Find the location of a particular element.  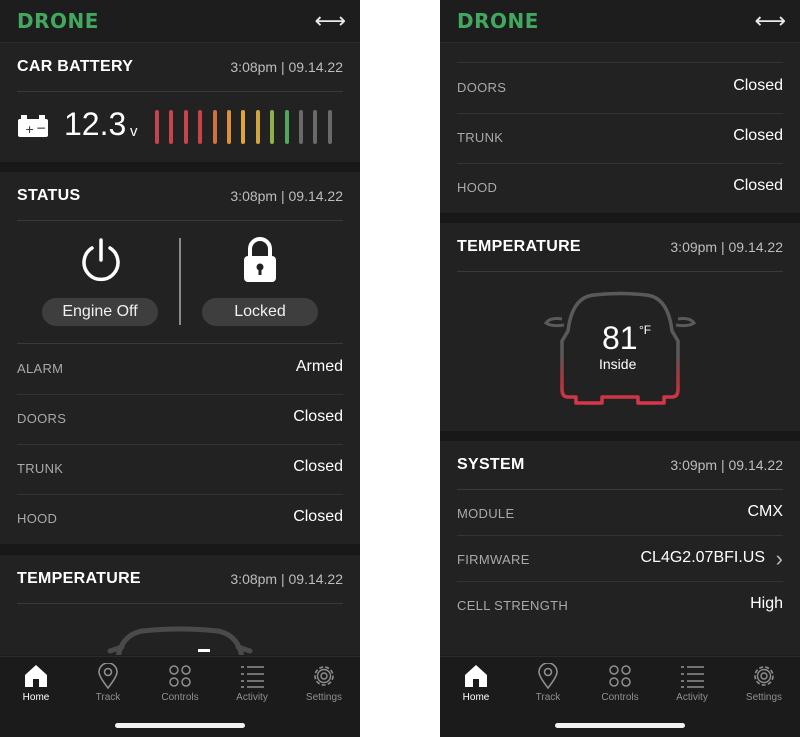

card-header: TEMPERATURE 3:08pm | 09.14.22 is located at coordinates (180, 579).